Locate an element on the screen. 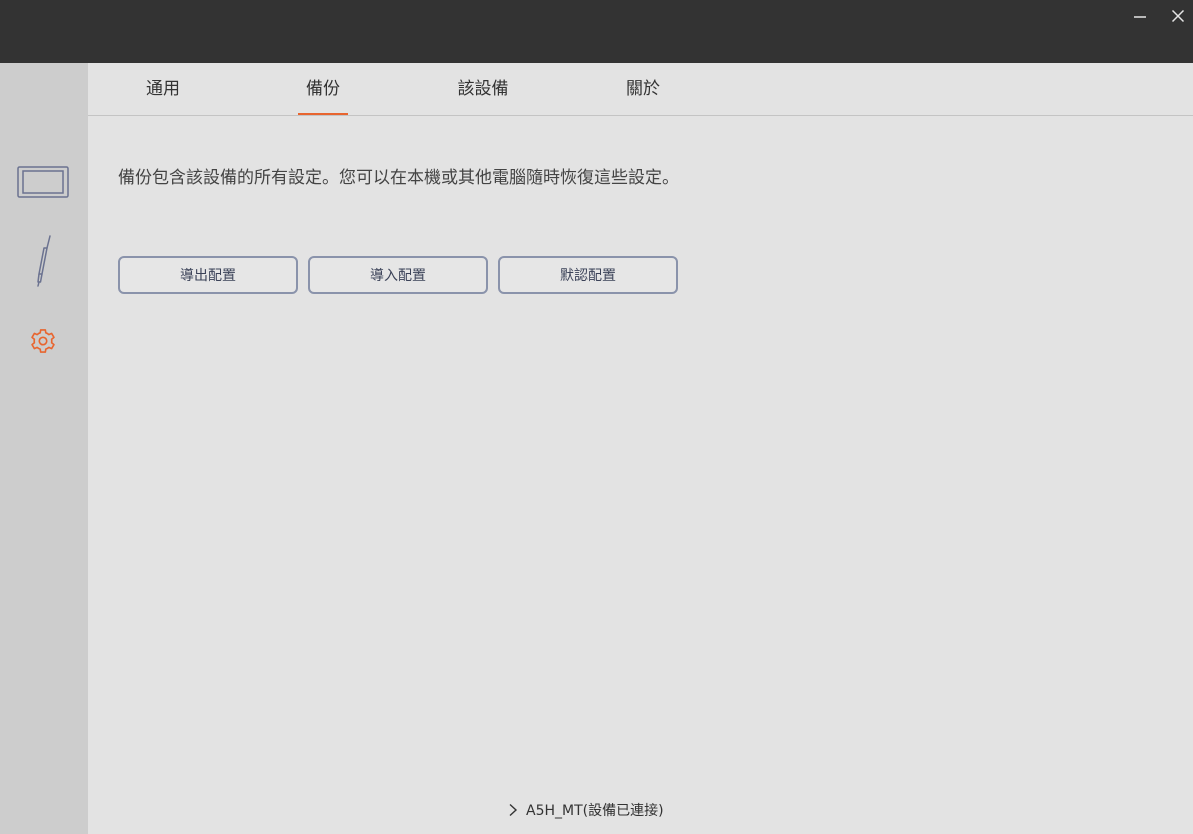 This screenshot has width=1193, height=834. chevron-right-icon is located at coordinates (513, 810).